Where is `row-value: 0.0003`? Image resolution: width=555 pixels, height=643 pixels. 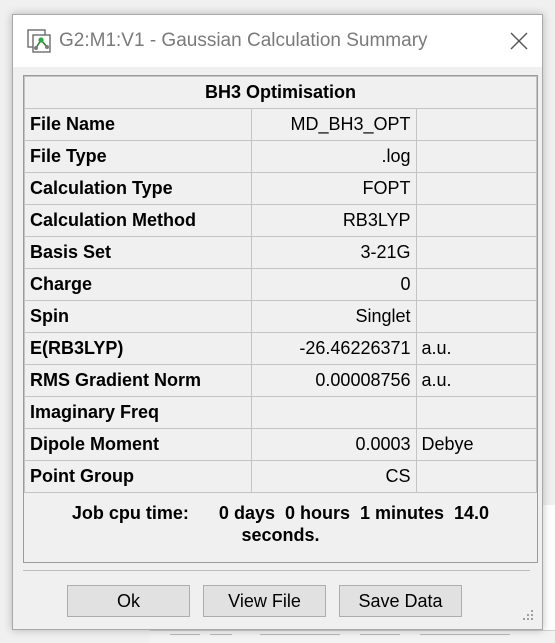 row-value: 0.0003 is located at coordinates (334, 444).